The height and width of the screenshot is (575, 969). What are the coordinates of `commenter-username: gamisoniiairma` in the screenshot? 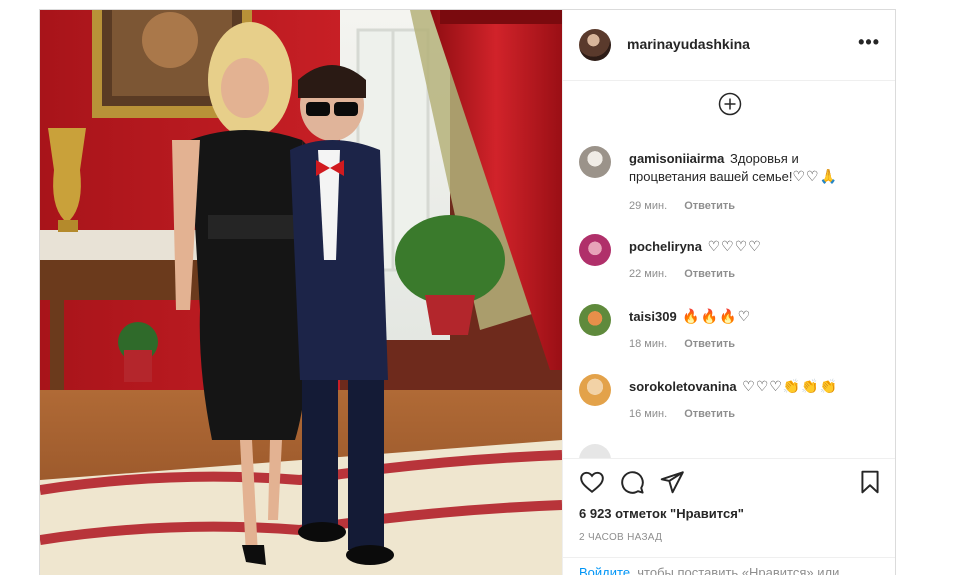 It's located at (676, 158).